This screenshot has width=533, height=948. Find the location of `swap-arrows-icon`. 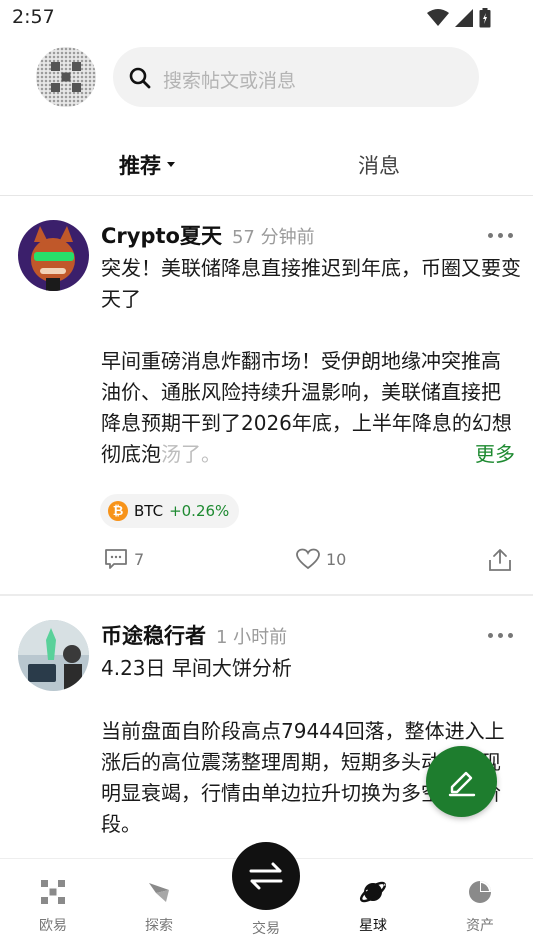

swap-arrows-icon is located at coordinates (266, 876).